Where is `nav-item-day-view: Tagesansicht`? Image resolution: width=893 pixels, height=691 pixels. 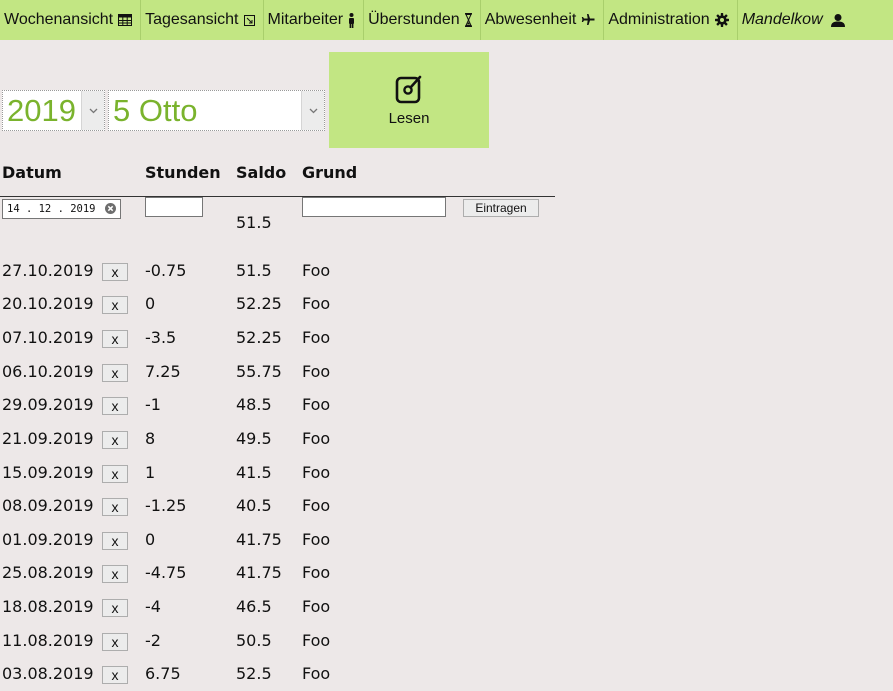 nav-item-day-view: Tagesansicht is located at coordinates (202, 20).